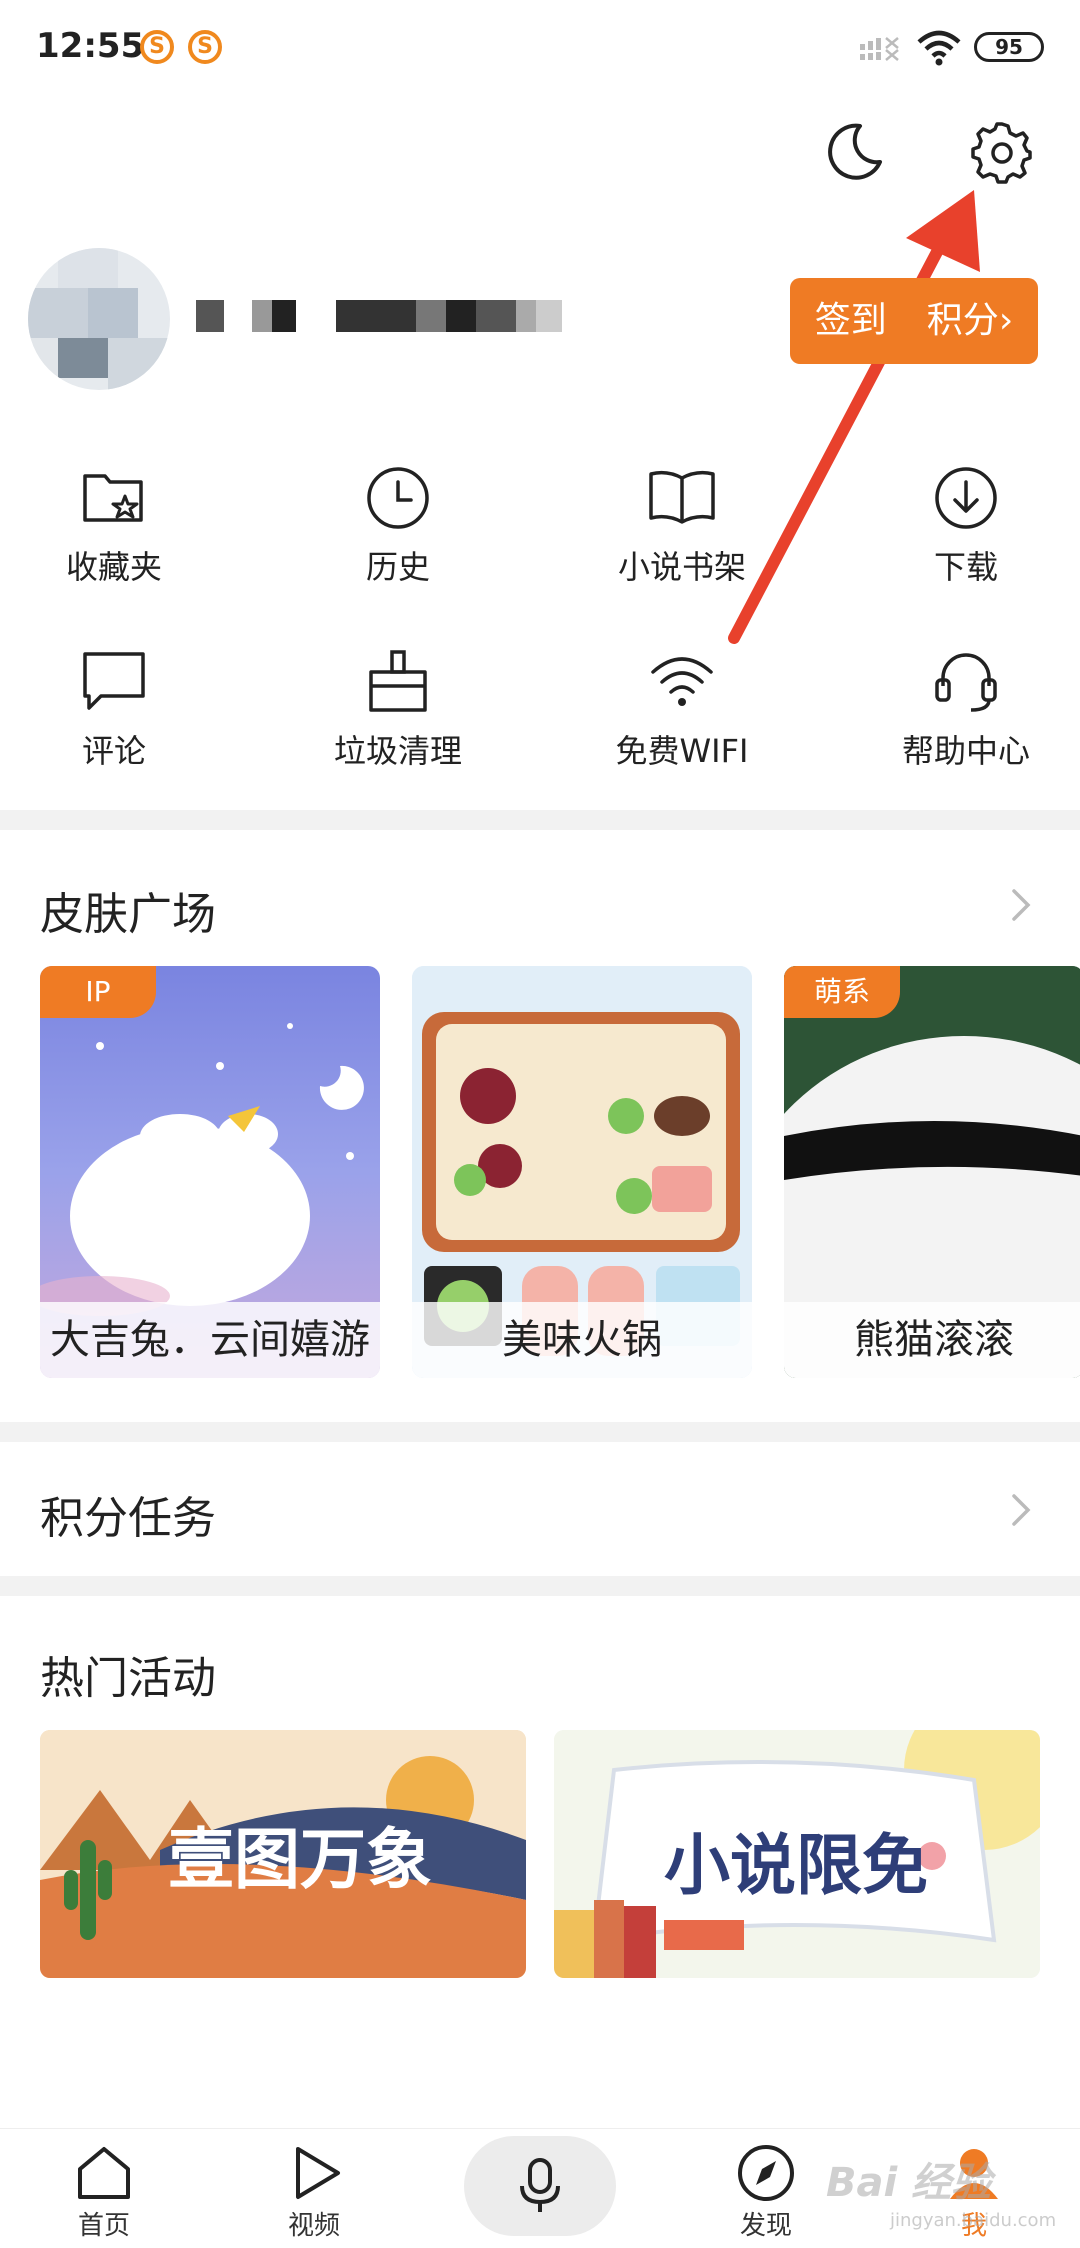 The image size is (1080, 2248). What do you see at coordinates (1002, 152) in the screenshot?
I see `gear-icon` at bounding box center [1002, 152].